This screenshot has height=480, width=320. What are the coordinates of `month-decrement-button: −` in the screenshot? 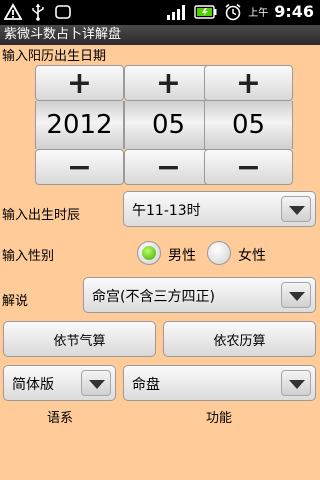 It's located at (168, 167).